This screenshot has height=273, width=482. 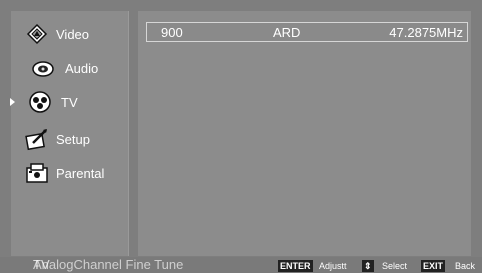 I want to click on menu-item-label: Video, so click(x=73, y=34).